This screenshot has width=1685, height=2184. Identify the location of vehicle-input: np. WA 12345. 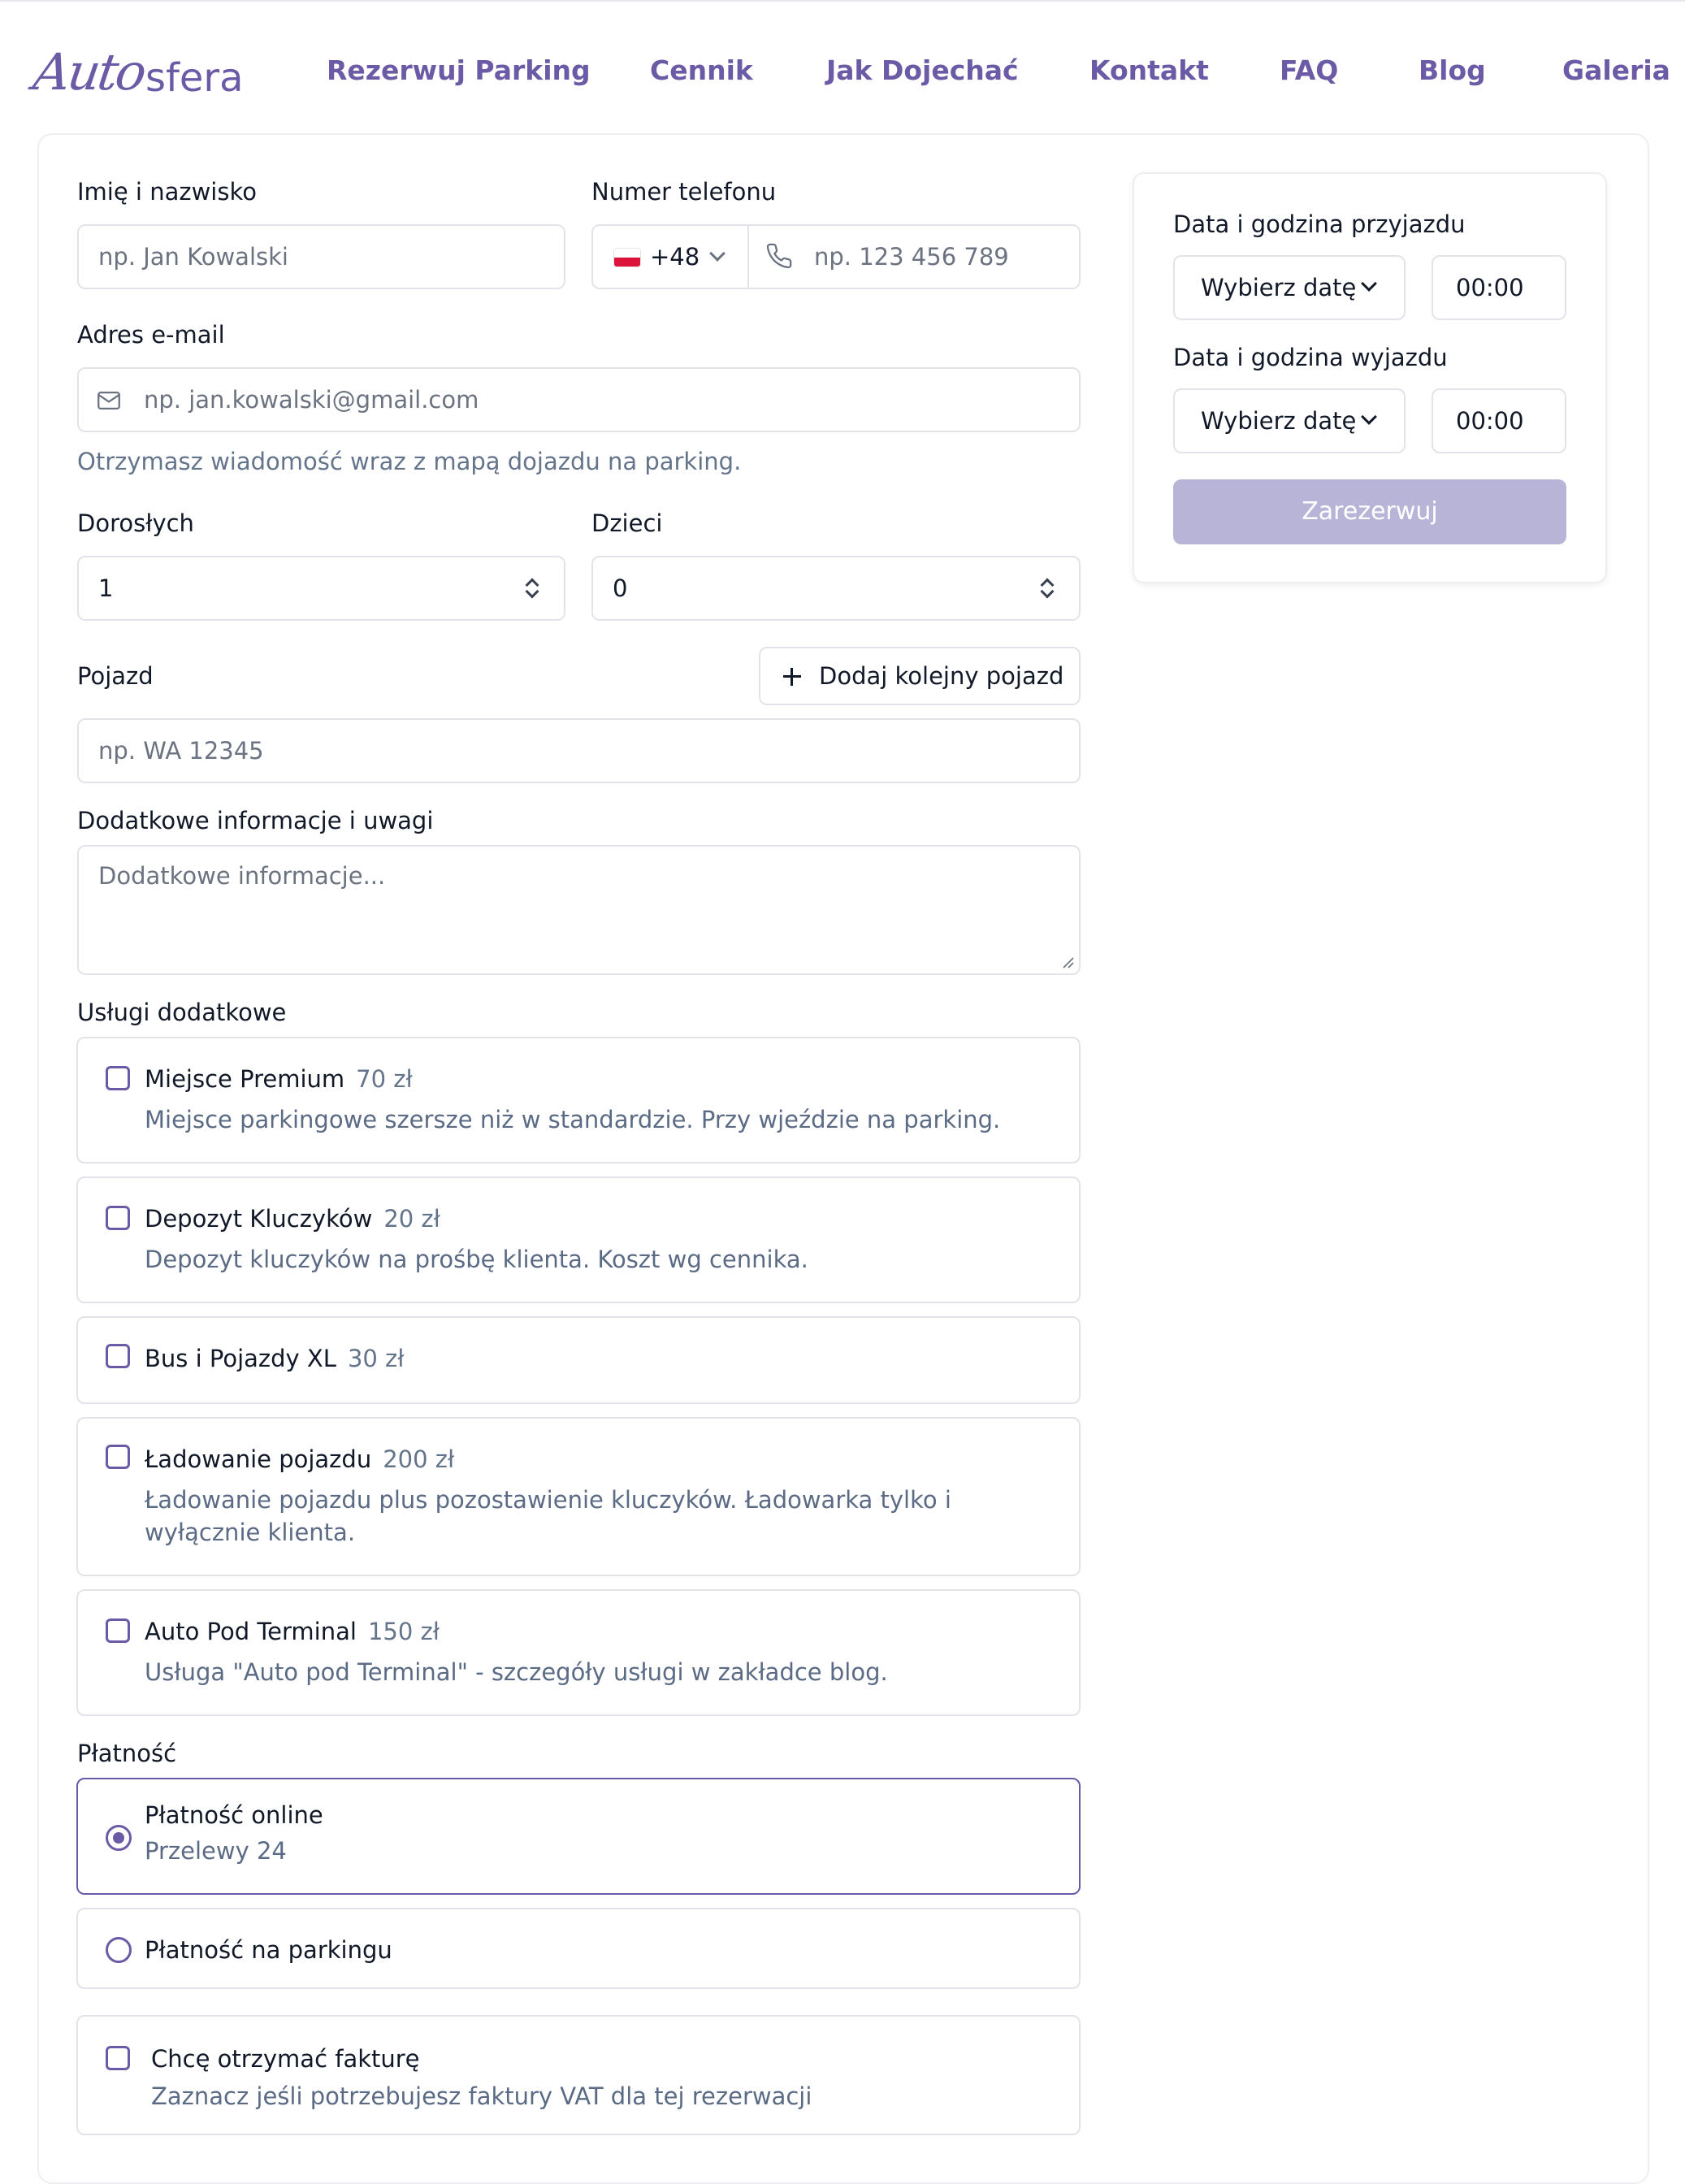
(579, 750).